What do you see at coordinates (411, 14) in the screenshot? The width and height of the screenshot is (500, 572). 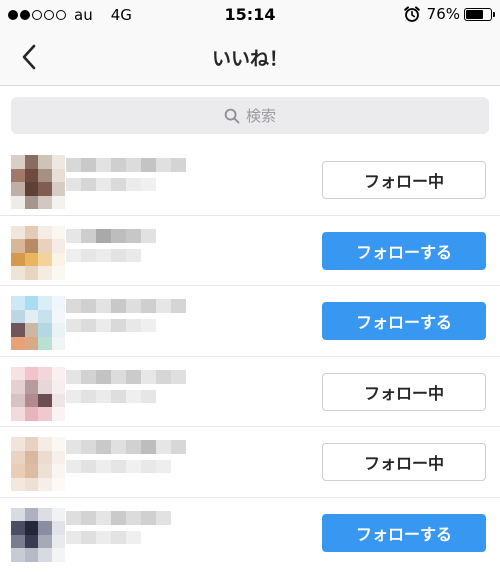 I see `alarm-clock-icon` at bounding box center [411, 14].